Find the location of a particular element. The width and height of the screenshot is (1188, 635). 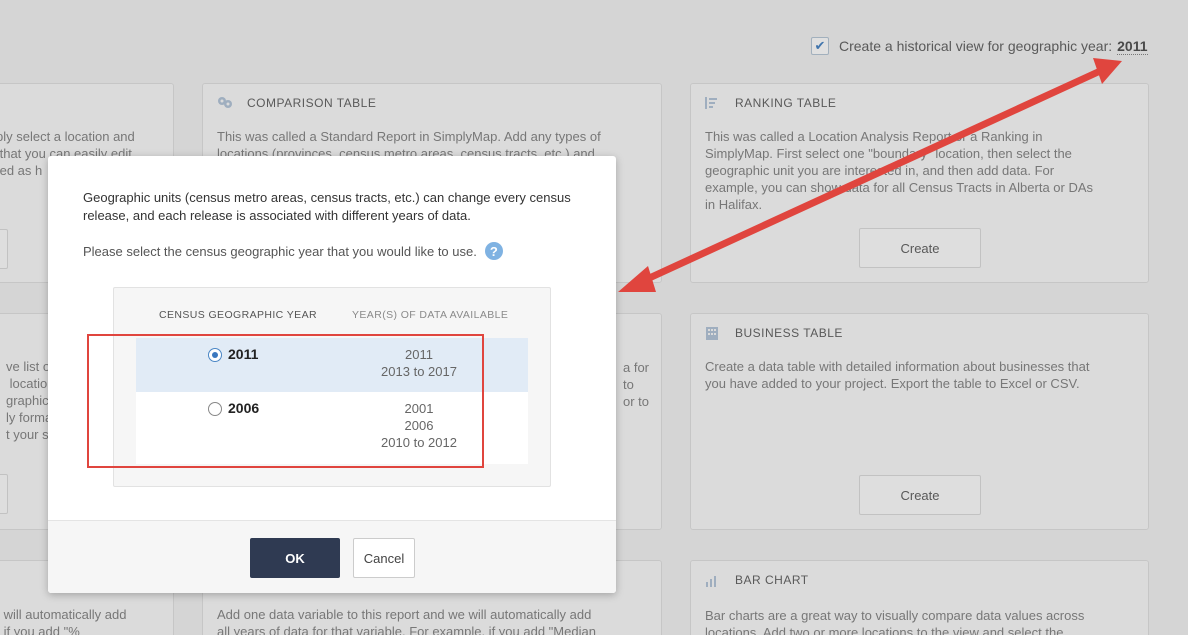

available-year: 2011 is located at coordinates (419, 354).